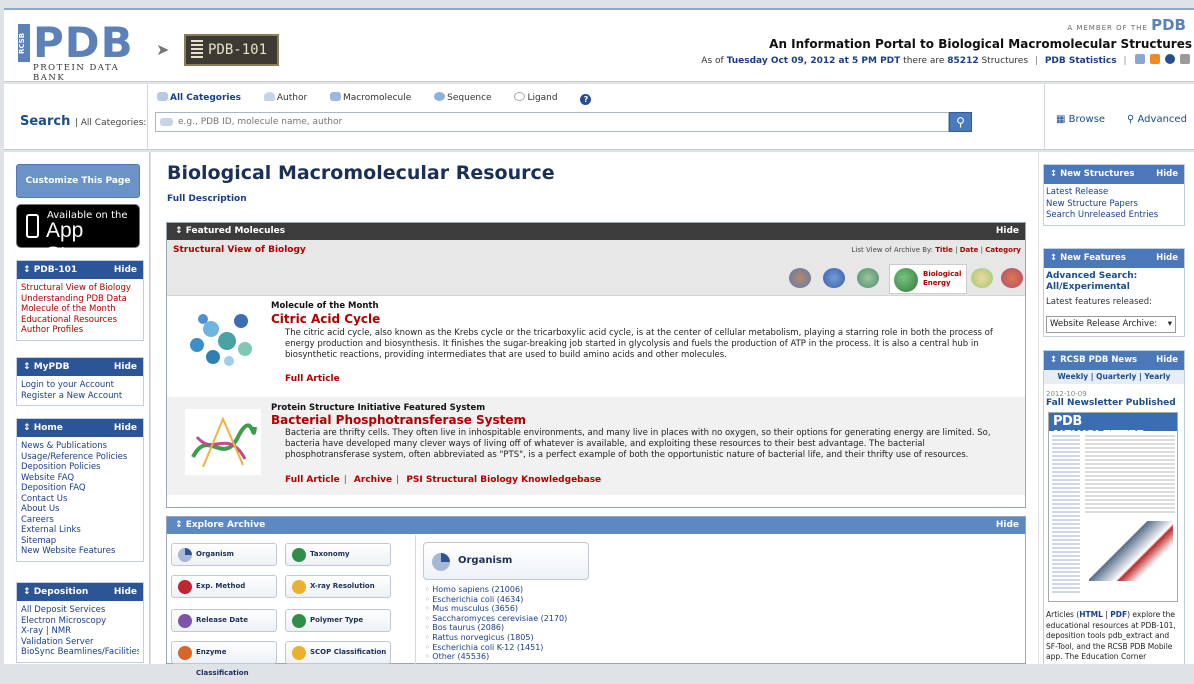  Describe the element at coordinates (1114, 205) in the screenshot. I see `new-structure-papers-link: New Structure Papers` at that location.